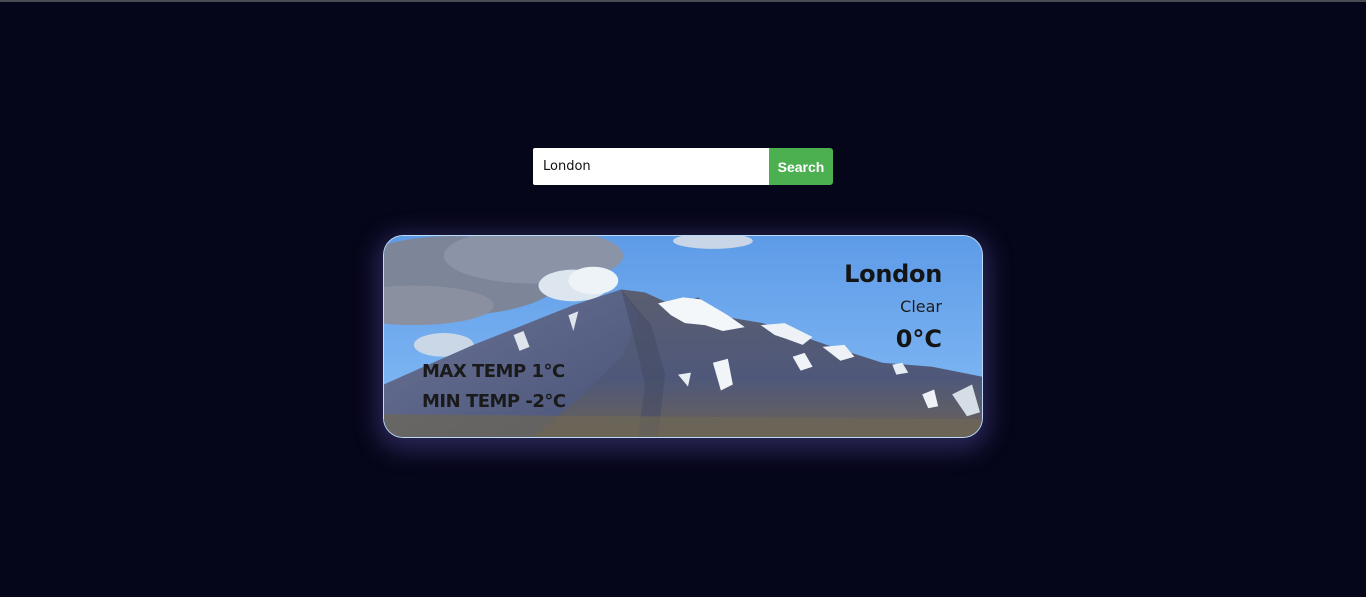 This screenshot has width=1366, height=597. Describe the element at coordinates (918, 339) in the screenshot. I see `current-temperature: 0°C` at that location.